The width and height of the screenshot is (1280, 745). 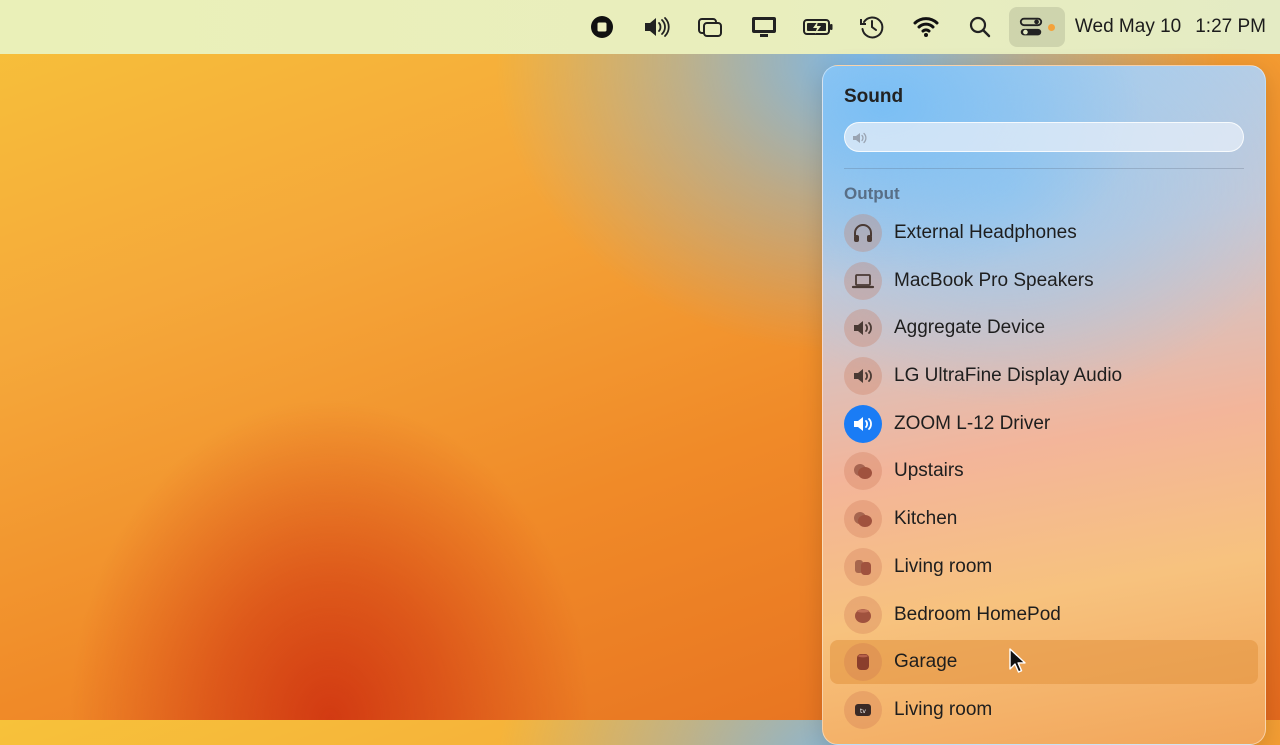 I want to click on speaker-selected-icon, so click(x=863, y=423).